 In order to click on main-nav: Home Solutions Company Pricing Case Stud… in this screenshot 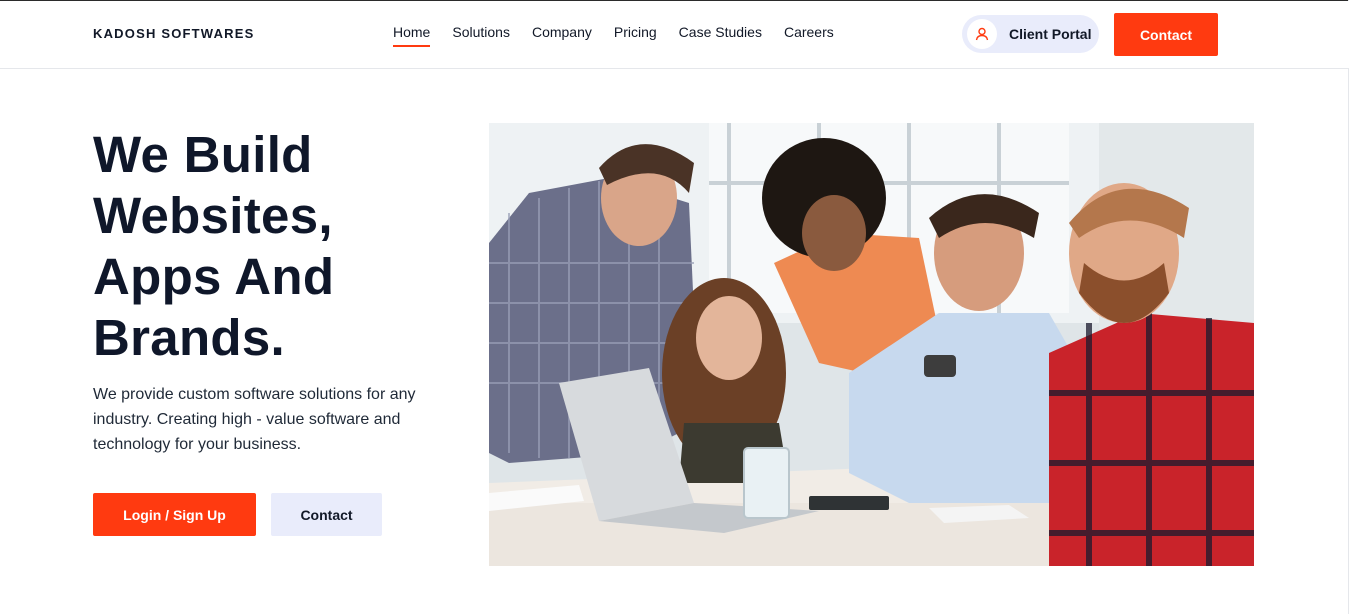, I will do `click(624, 35)`.